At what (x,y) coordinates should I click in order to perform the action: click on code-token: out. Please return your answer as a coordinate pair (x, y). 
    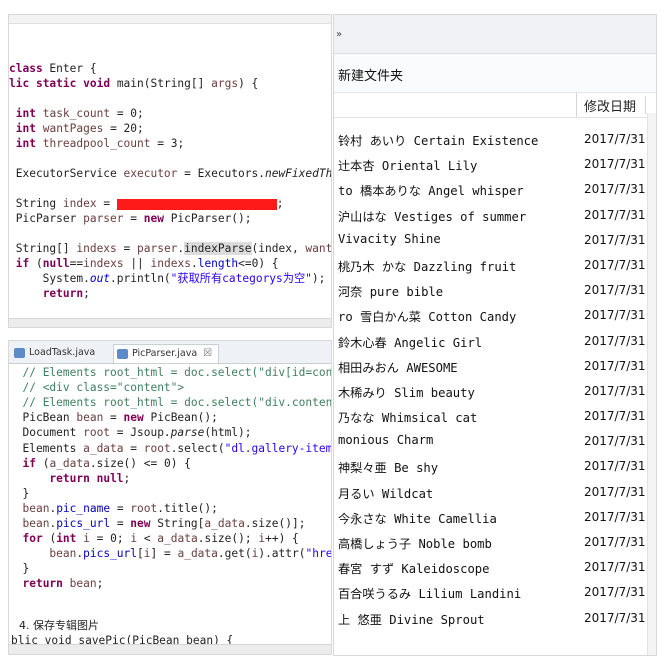
    Looking at the image, I should click on (100, 278).